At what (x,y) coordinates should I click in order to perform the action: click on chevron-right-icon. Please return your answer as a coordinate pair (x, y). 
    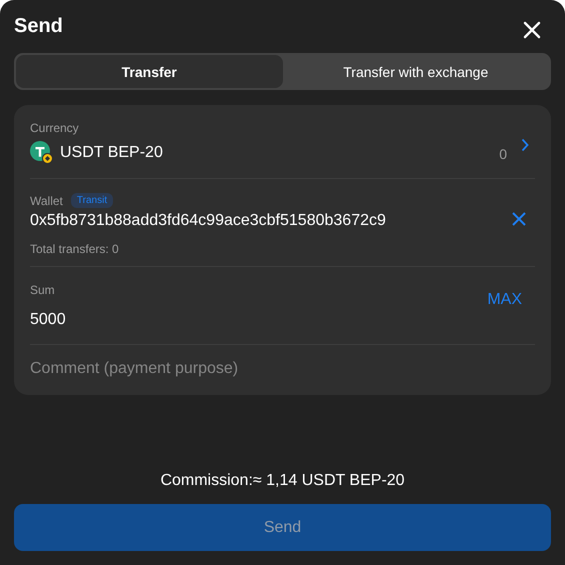
    Looking at the image, I should click on (525, 145).